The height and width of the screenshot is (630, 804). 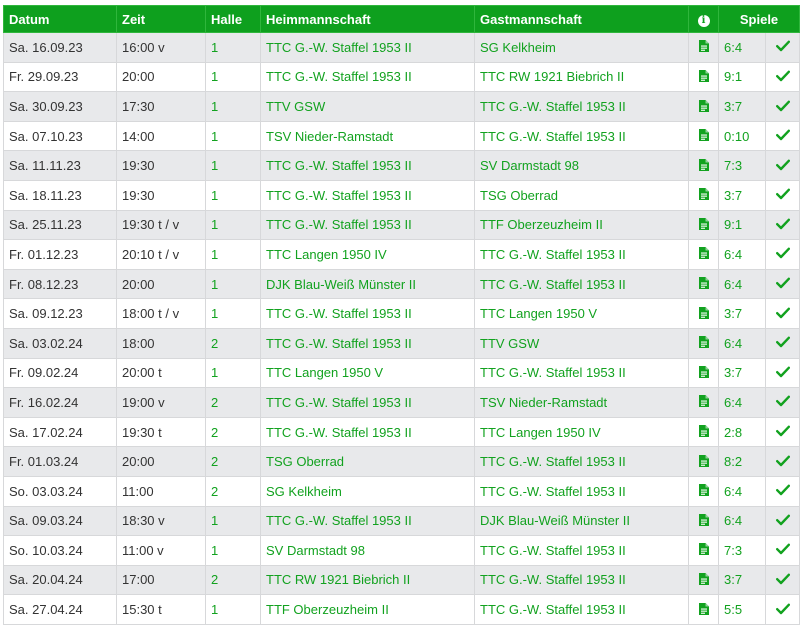 I want to click on home-team-link: TTV GSW, so click(x=295, y=106).